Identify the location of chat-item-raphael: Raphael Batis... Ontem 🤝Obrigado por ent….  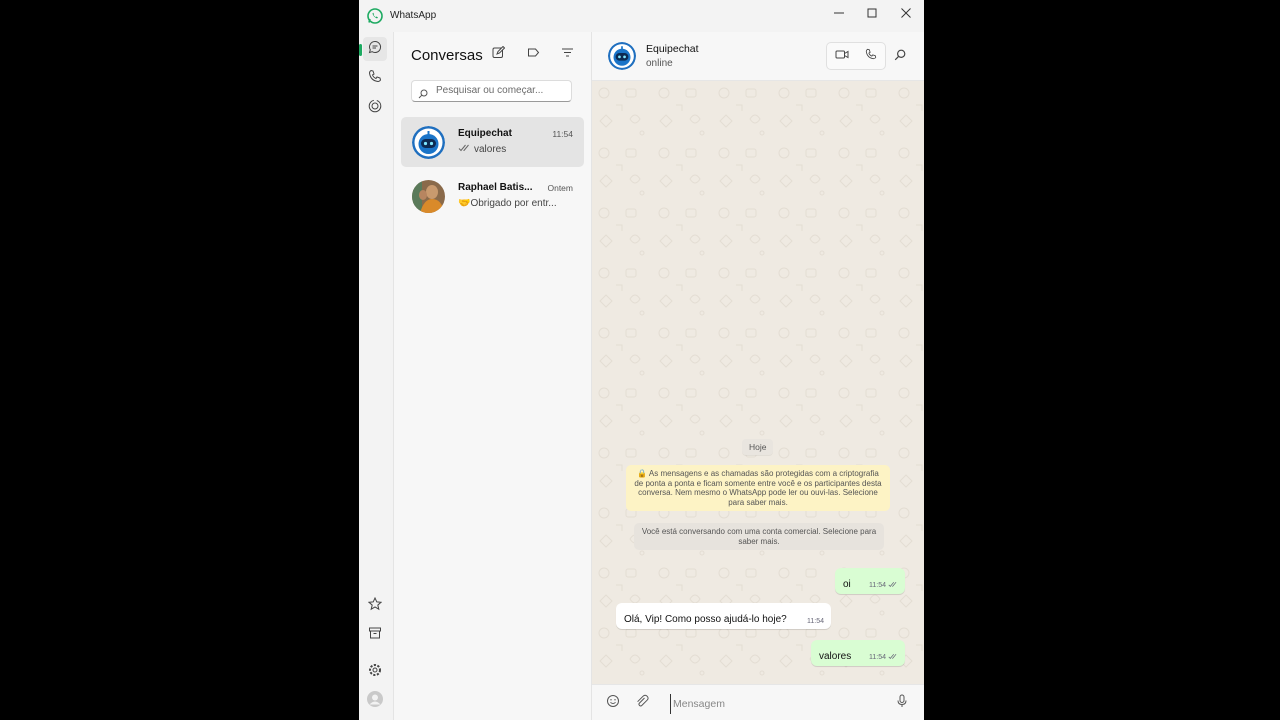
(492, 196).